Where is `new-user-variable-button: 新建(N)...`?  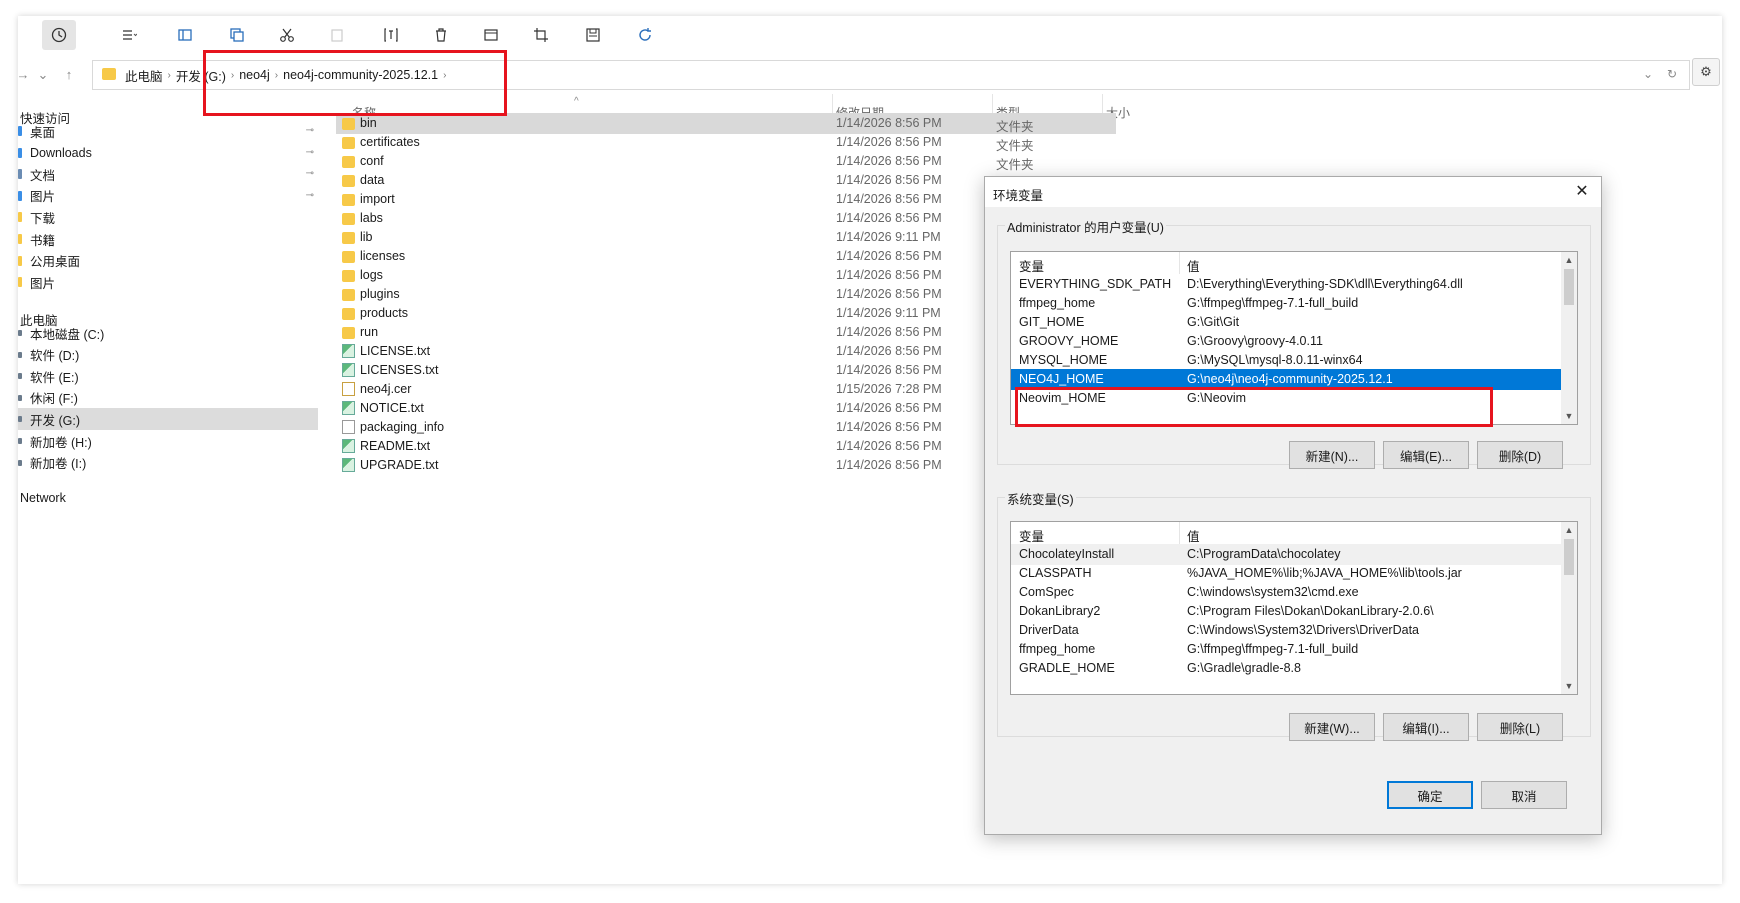 new-user-variable-button: 新建(N)... is located at coordinates (1332, 455).